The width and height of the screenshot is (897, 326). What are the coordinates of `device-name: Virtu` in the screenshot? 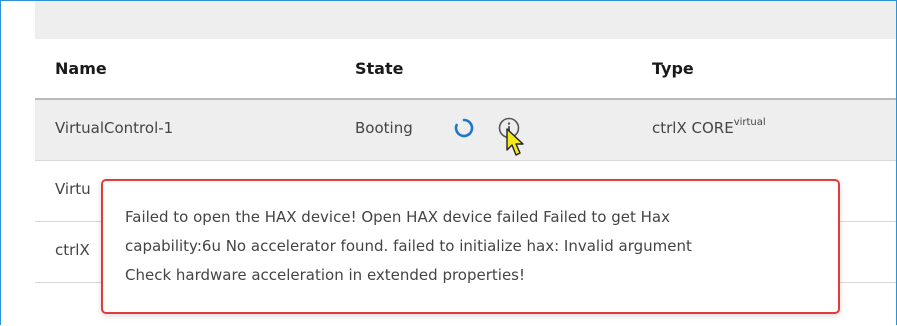 It's located at (73, 189).